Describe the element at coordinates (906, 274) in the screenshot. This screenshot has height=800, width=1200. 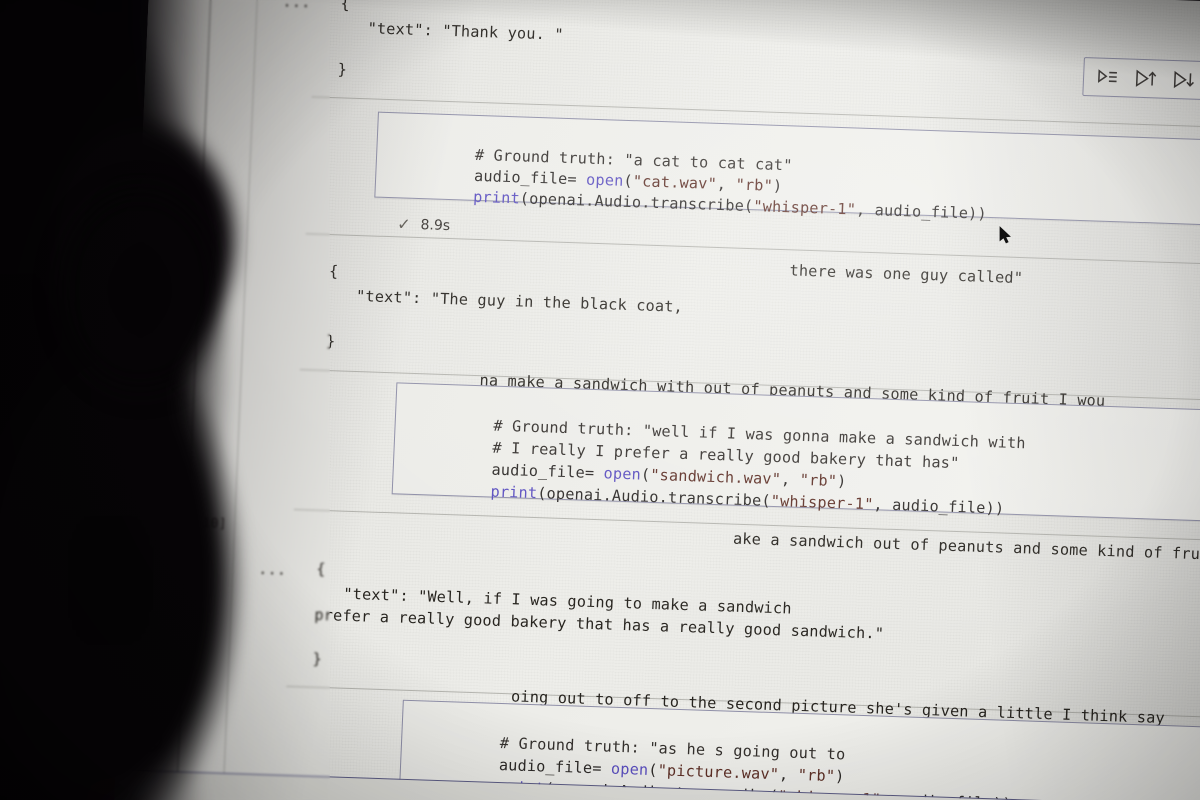
I see `output-overflow-line: there was one guy called"` at that location.